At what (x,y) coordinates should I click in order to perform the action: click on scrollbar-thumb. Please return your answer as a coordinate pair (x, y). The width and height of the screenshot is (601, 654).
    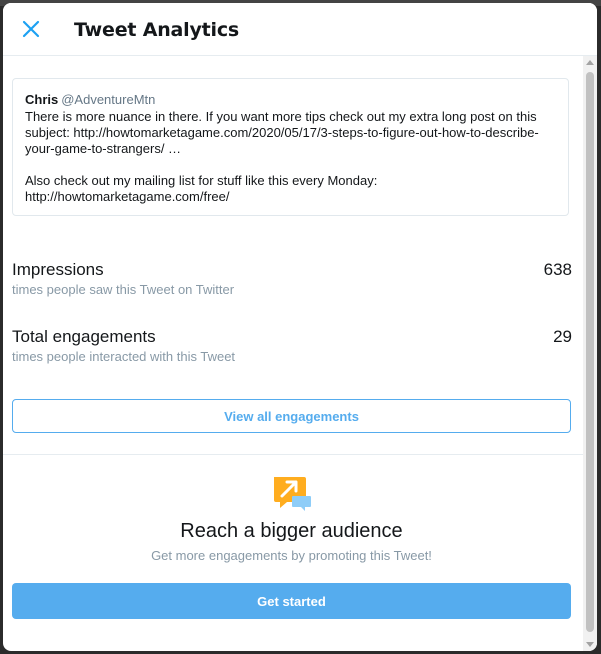
    Looking at the image, I should click on (590, 352).